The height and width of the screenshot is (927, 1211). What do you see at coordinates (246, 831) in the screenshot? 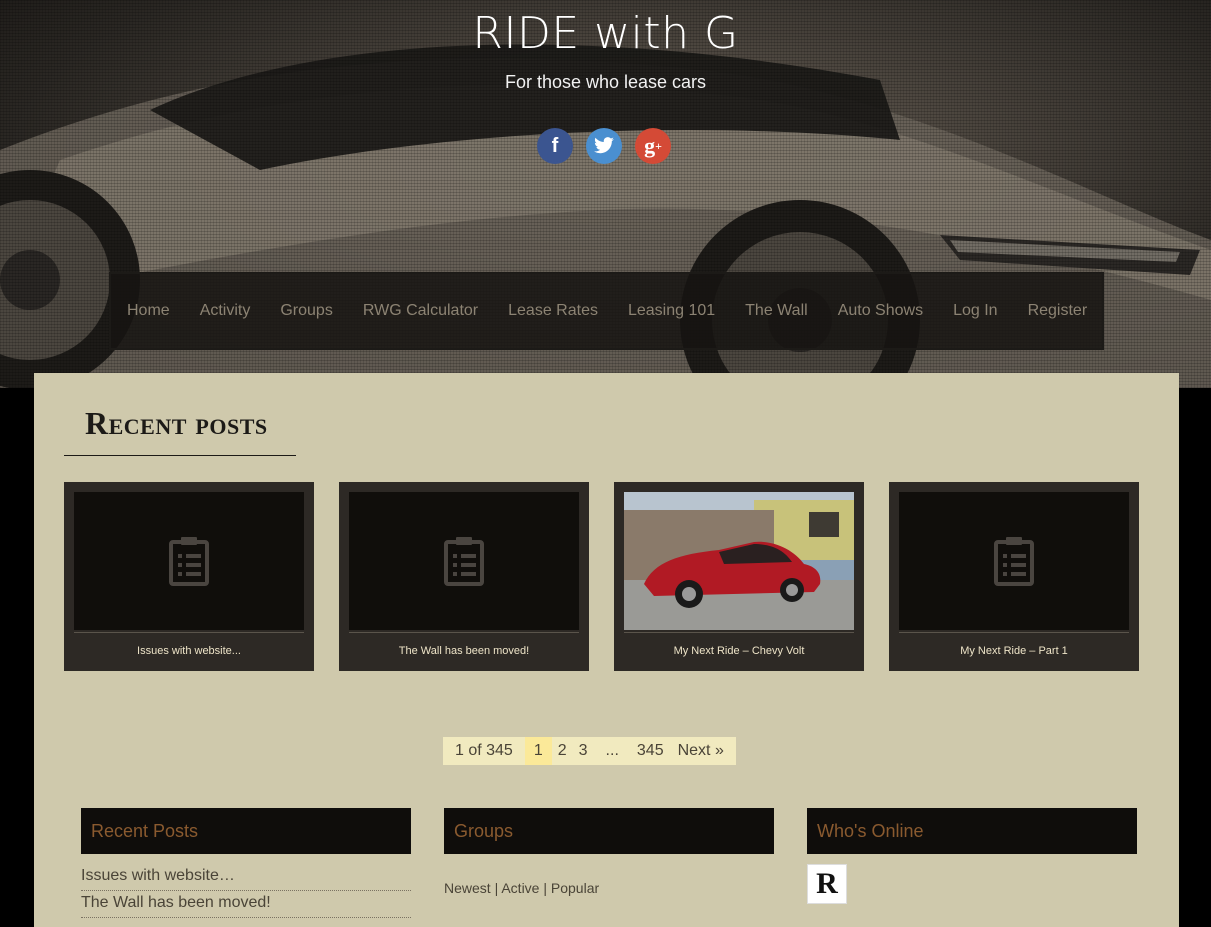
I see `widget-title: Recent Posts` at bounding box center [246, 831].